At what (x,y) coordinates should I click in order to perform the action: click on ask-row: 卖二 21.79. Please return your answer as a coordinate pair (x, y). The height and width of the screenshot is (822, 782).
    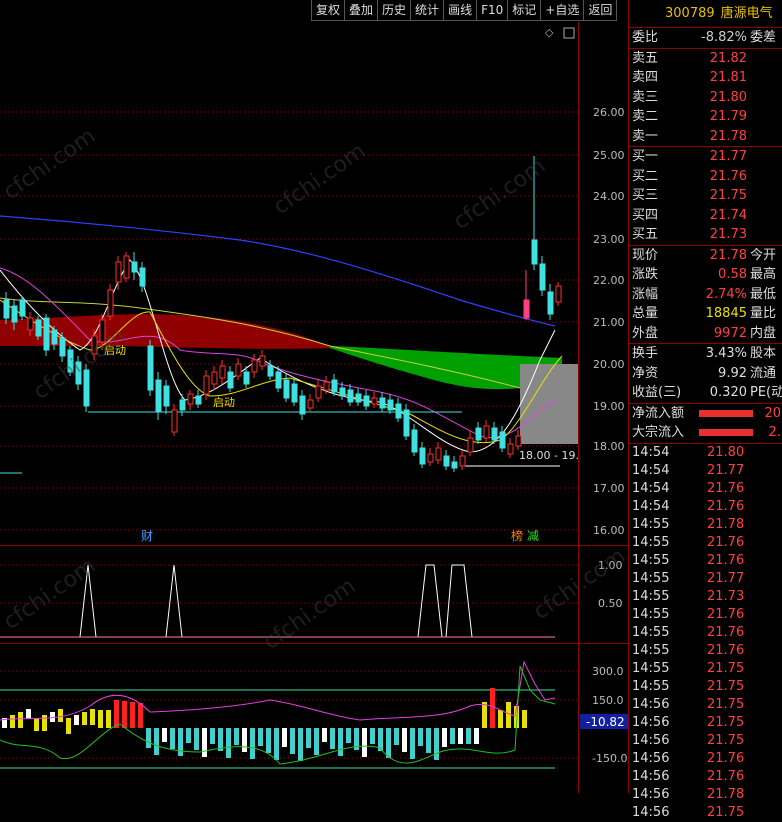
    Looking at the image, I should click on (705, 117).